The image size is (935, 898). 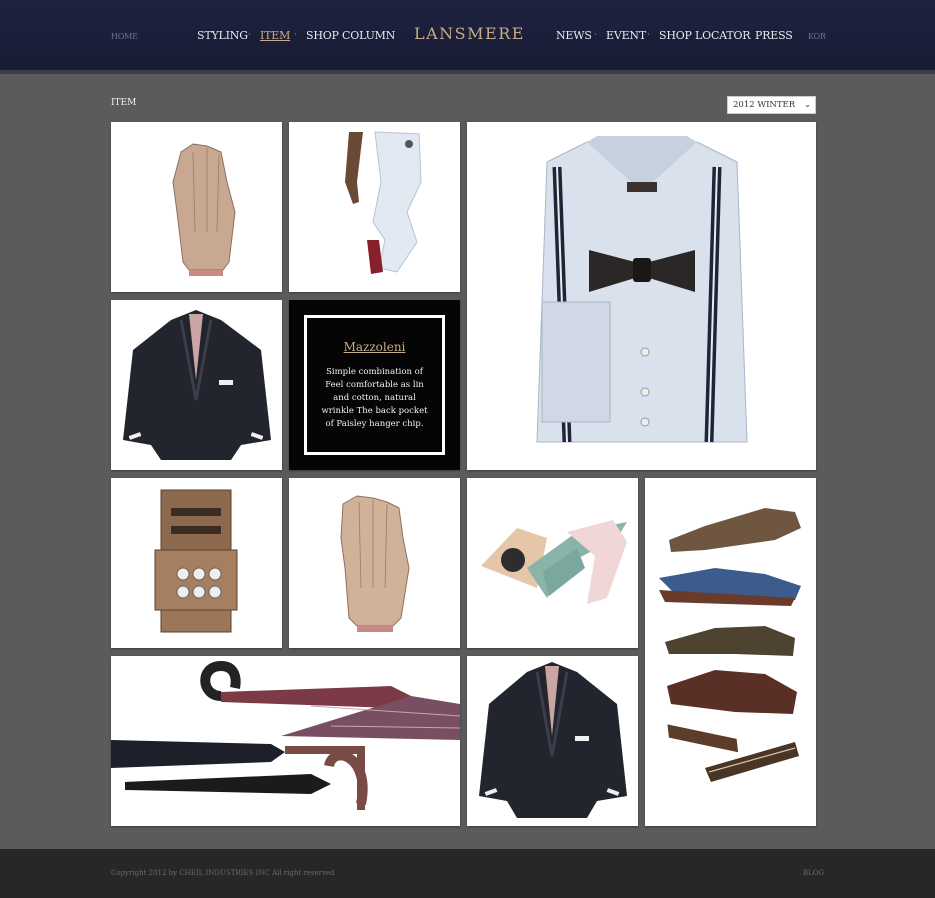 I want to click on nav-item: ITEM, so click(x=275, y=35).